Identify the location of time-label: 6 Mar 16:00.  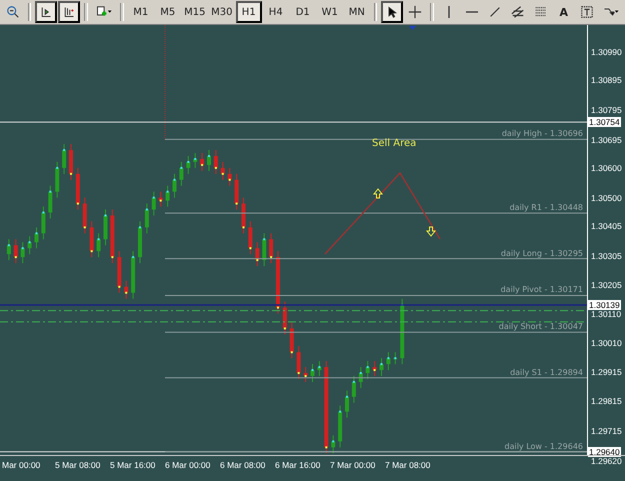
(297, 465).